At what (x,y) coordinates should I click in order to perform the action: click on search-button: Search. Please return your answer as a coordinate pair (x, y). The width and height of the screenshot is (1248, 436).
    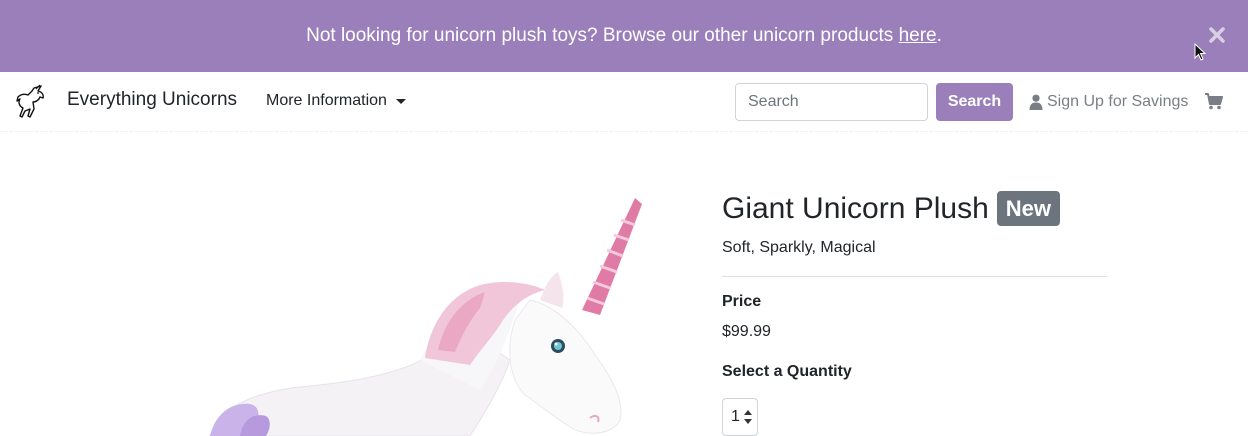
    Looking at the image, I should click on (974, 102).